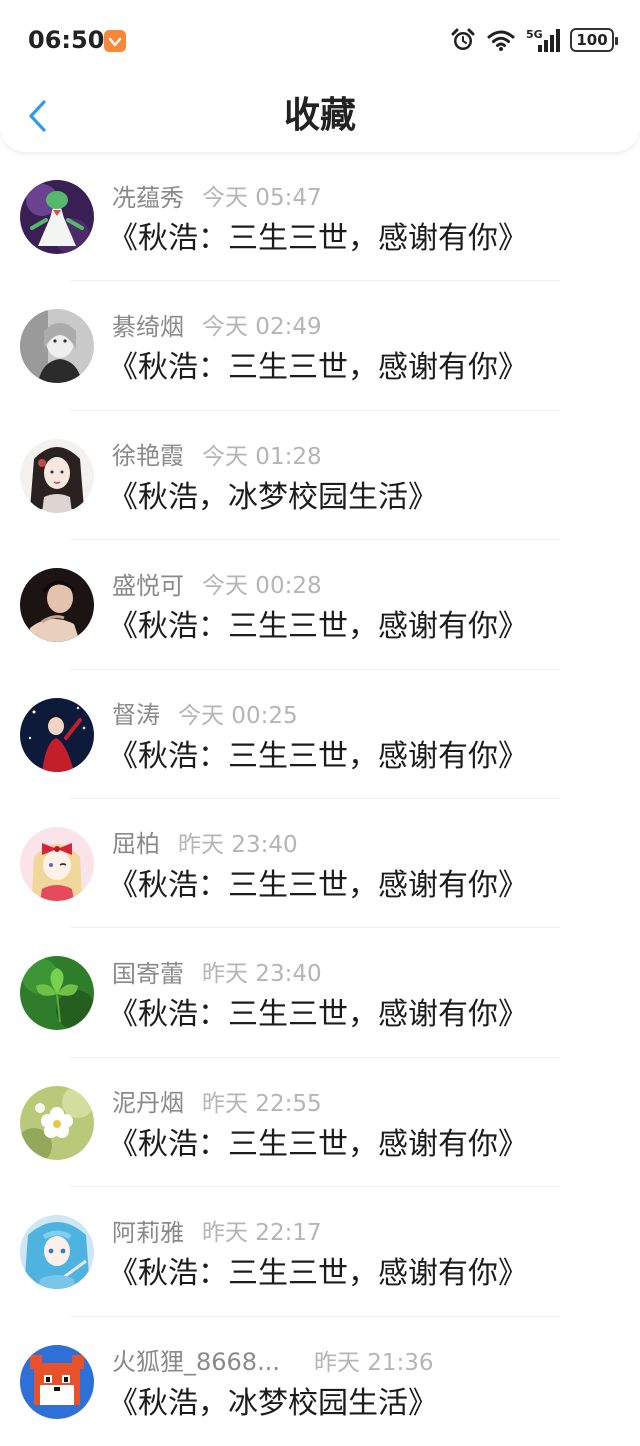 Image resolution: width=640 pixels, height=1446 pixels. Describe the element at coordinates (136, 844) in the screenshot. I see `author-name: 屈柏` at that location.